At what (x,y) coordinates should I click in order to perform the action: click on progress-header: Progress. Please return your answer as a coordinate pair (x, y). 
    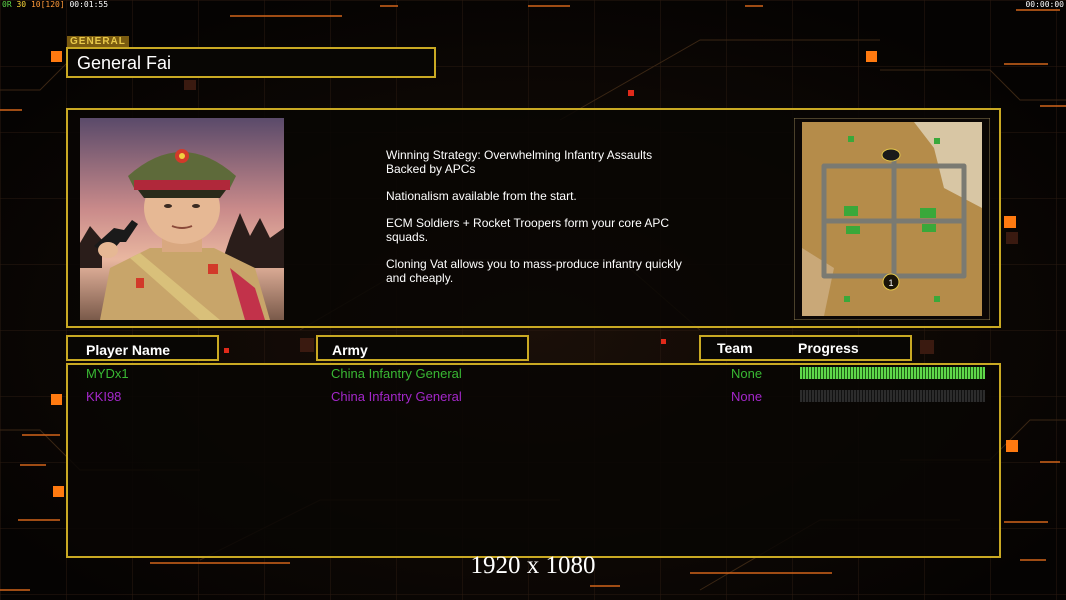
    Looking at the image, I should click on (828, 348).